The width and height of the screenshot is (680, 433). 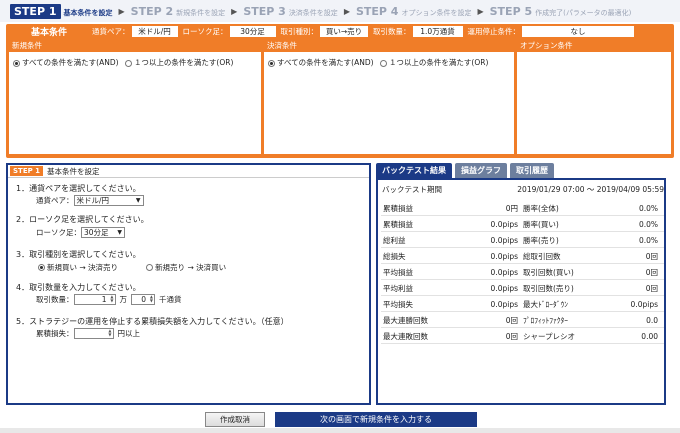 I want to click on step1-badge: STEP 1, so click(x=27, y=171).